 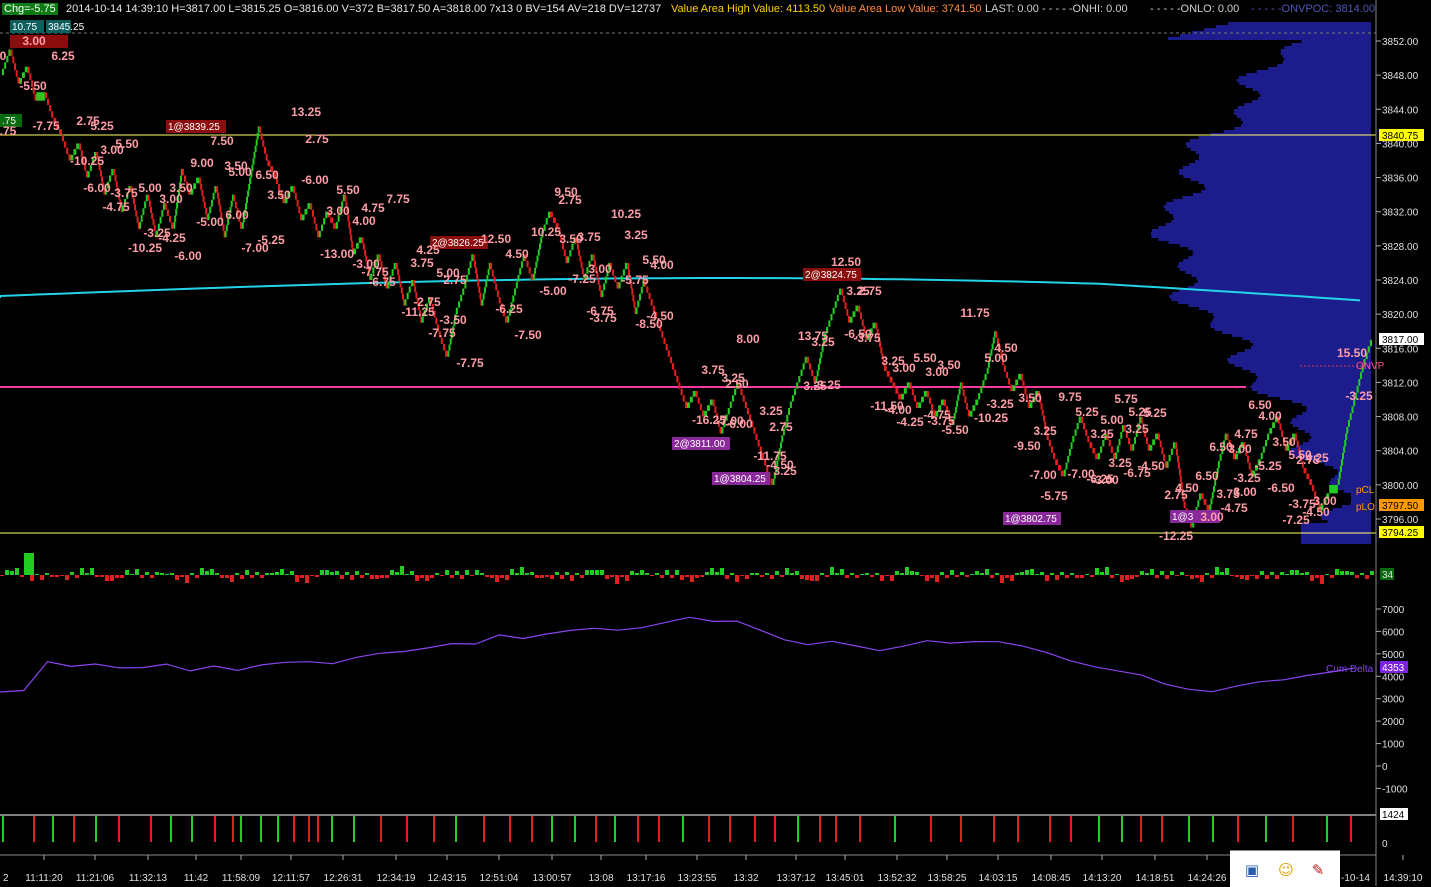 I want to click on smiley-icon: ☺, so click(x=1286, y=870).